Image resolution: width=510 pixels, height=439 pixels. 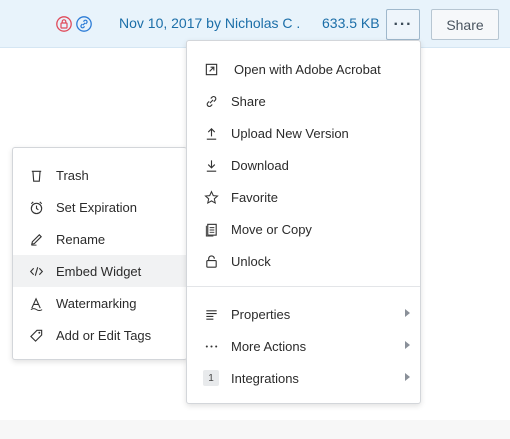 I want to click on menu-item-label: Add or Edit Tags, so click(x=104, y=335).